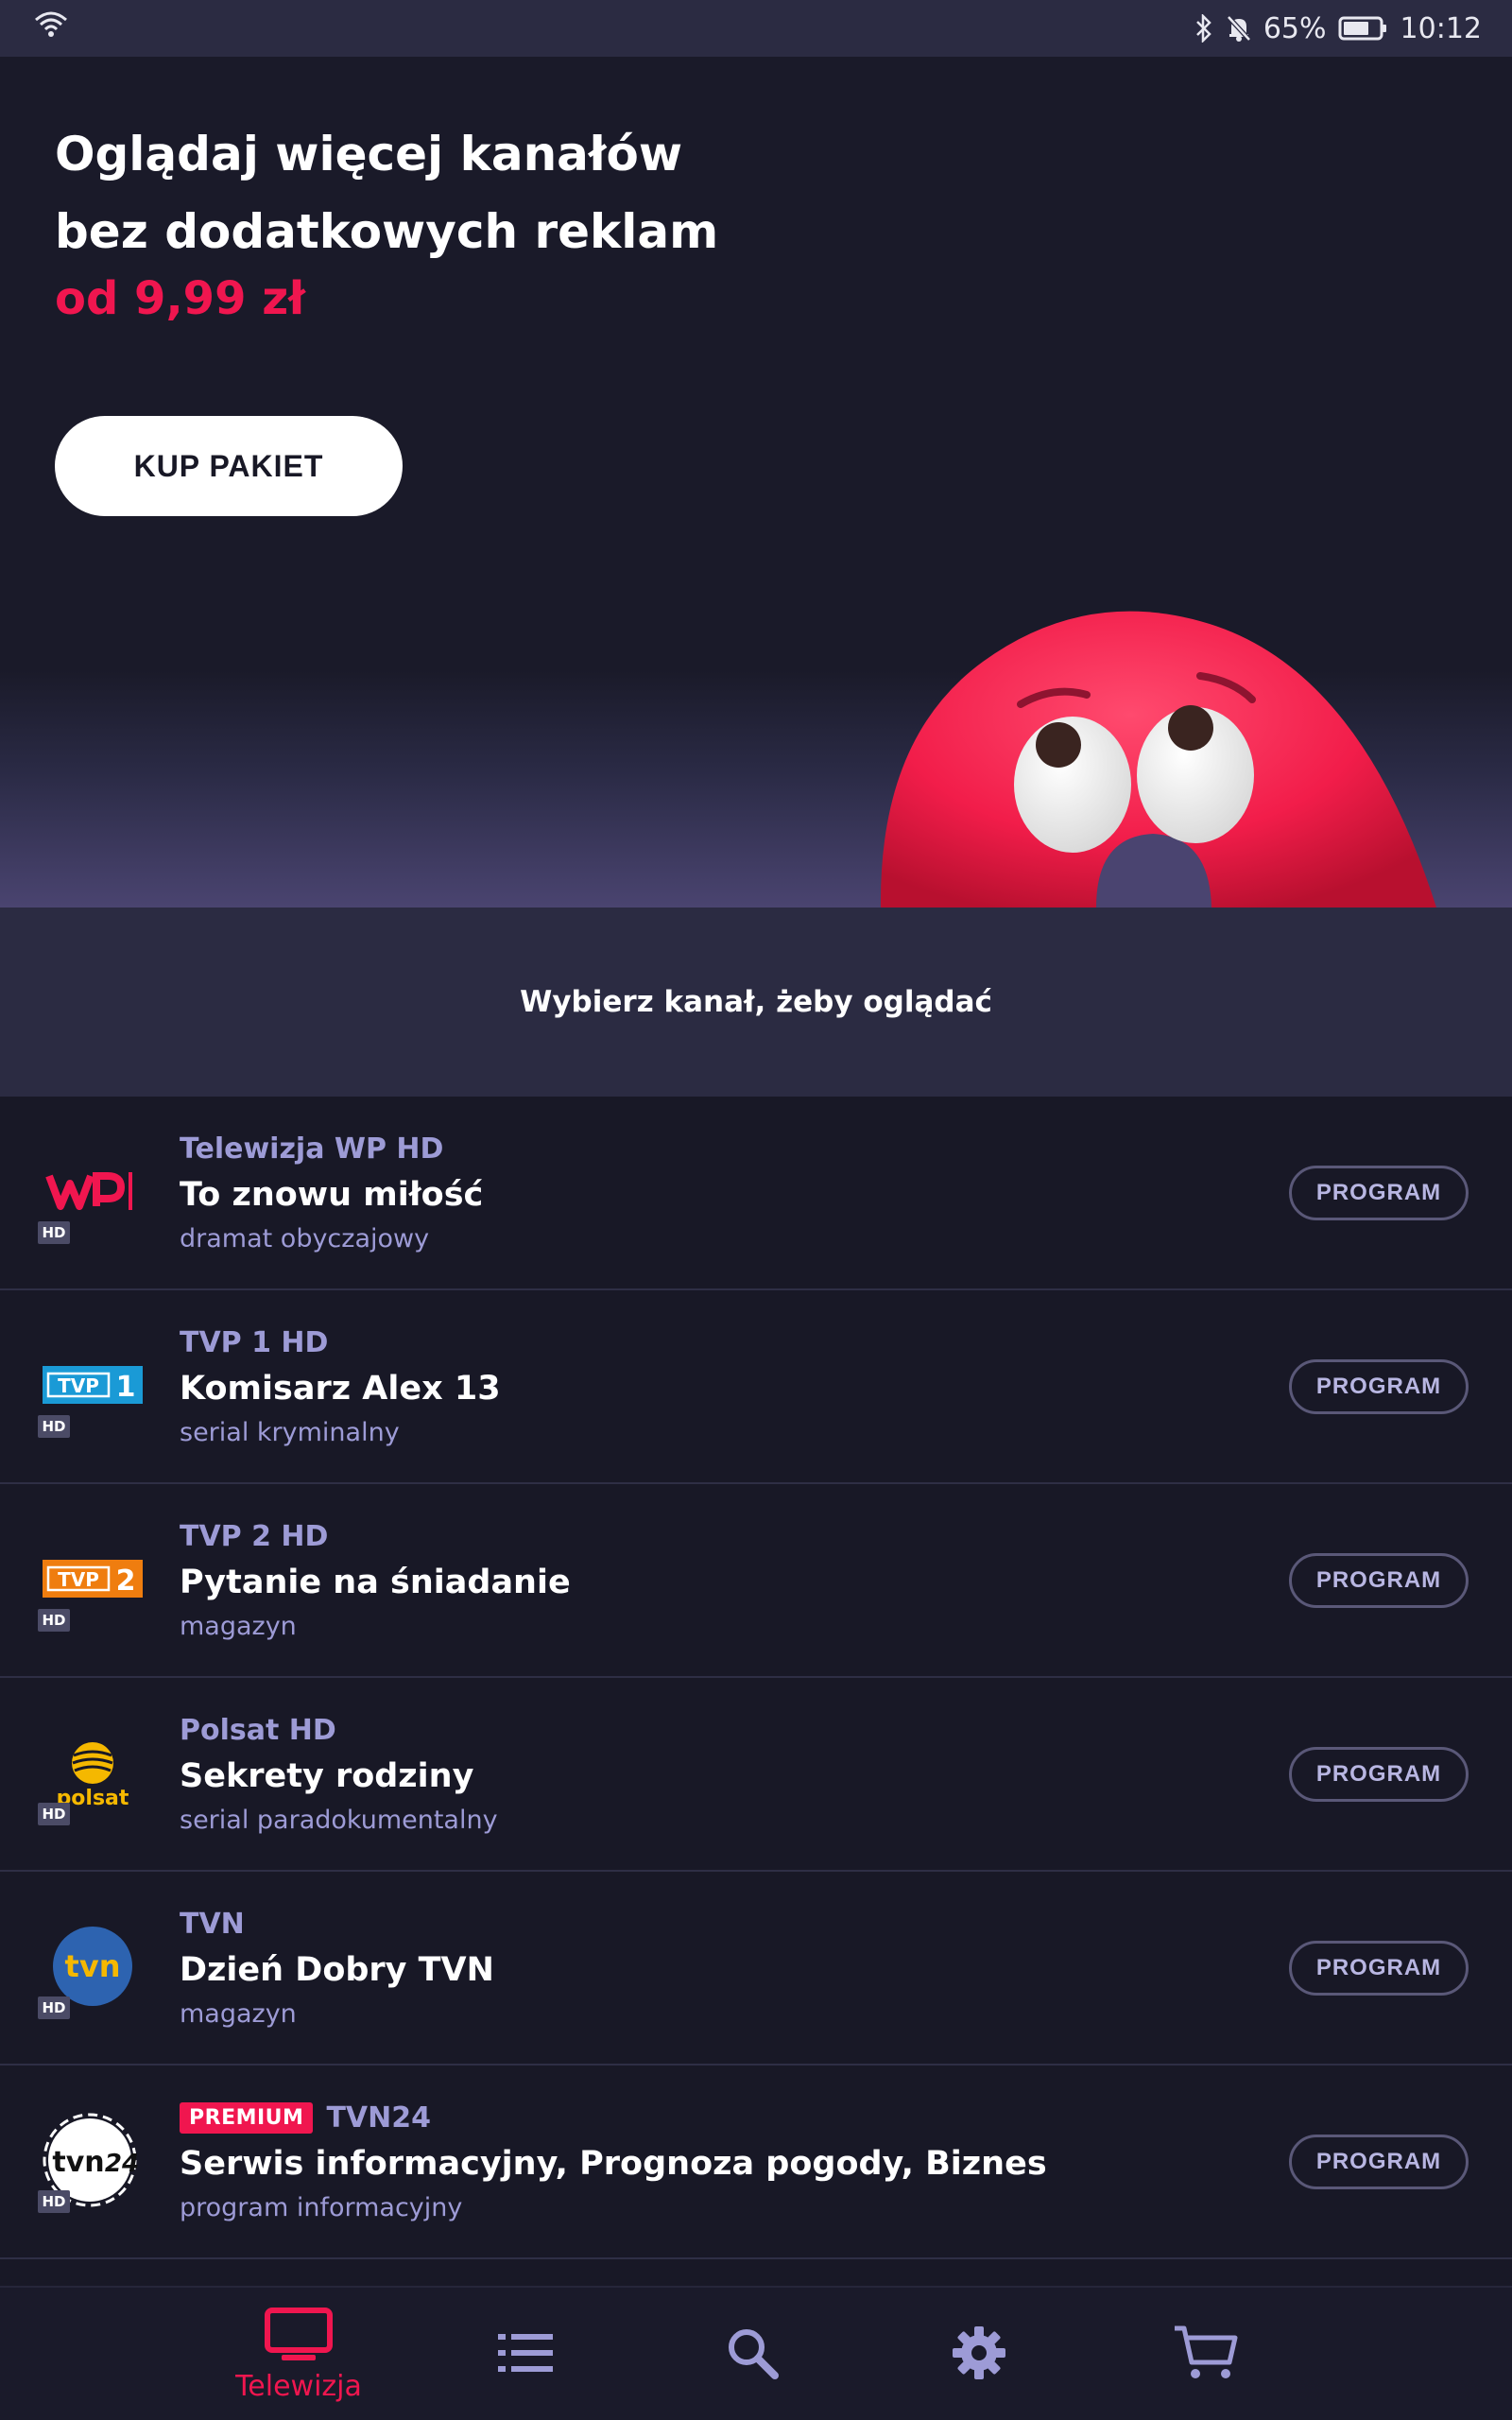 The image size is (1512, 2420). Describe the element at coordinates (121, 2164) in the screenshot. I see `svg-text: 24` at that location.